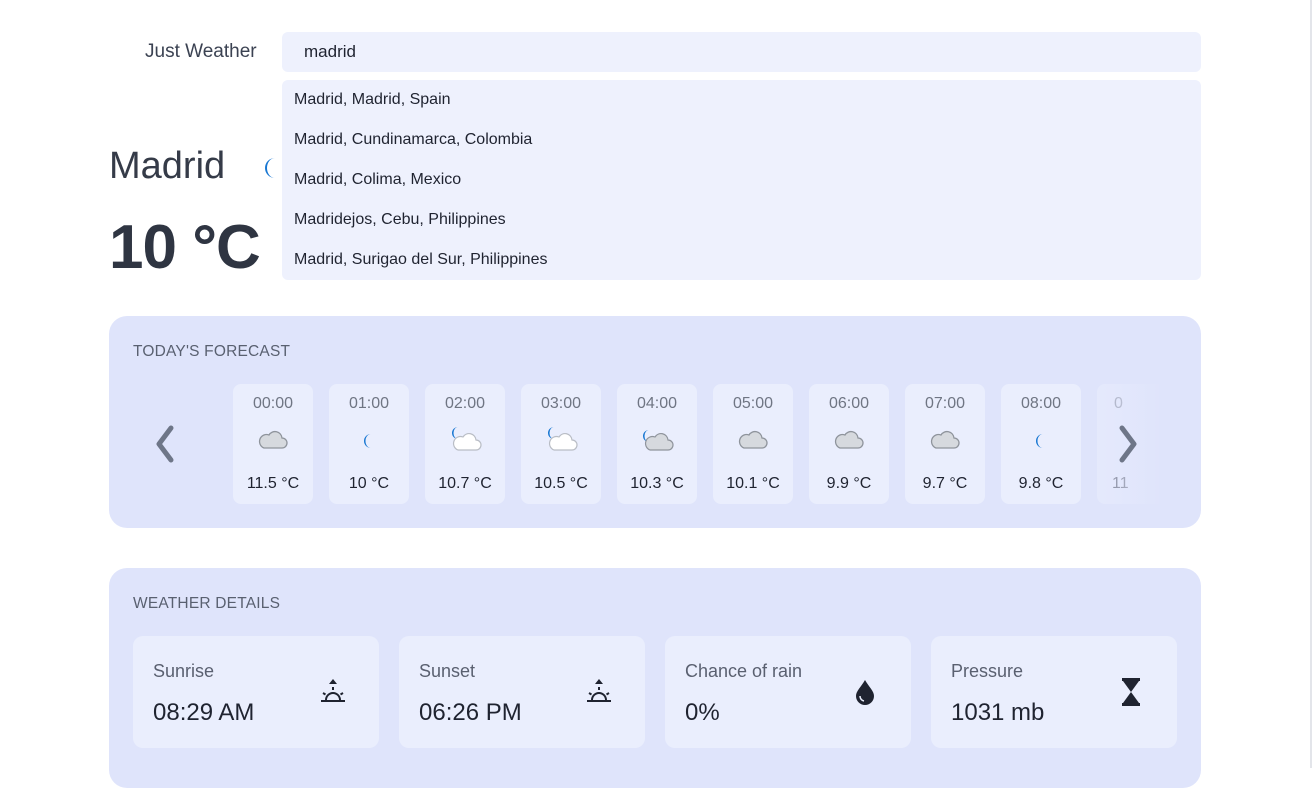 The width and height of the screenshot is (1312, 788). What do you see at coordinates (201, 51) in the screenshot?
I see `app-title: Just Weather` at bounding box center [201, 51].